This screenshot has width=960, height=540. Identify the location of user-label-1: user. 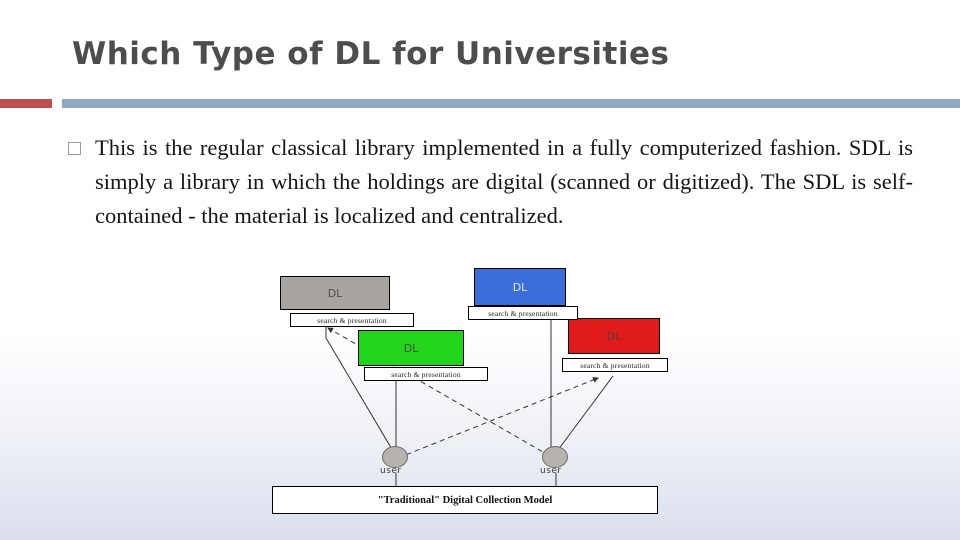
(391, 471).